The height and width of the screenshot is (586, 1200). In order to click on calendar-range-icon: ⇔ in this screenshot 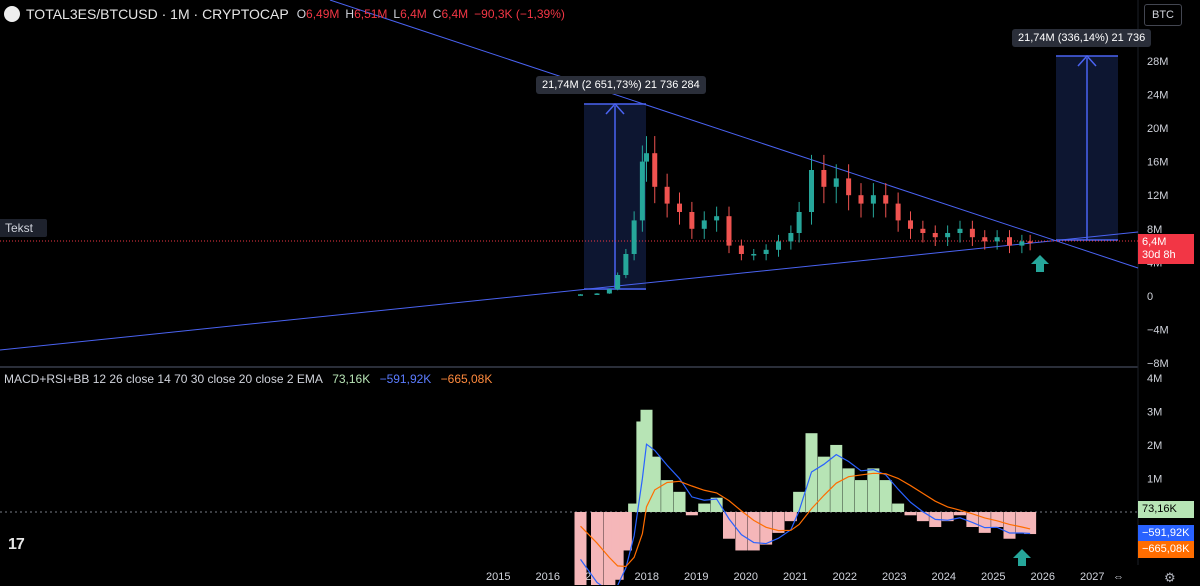, I will do `click(1118, 577)`.